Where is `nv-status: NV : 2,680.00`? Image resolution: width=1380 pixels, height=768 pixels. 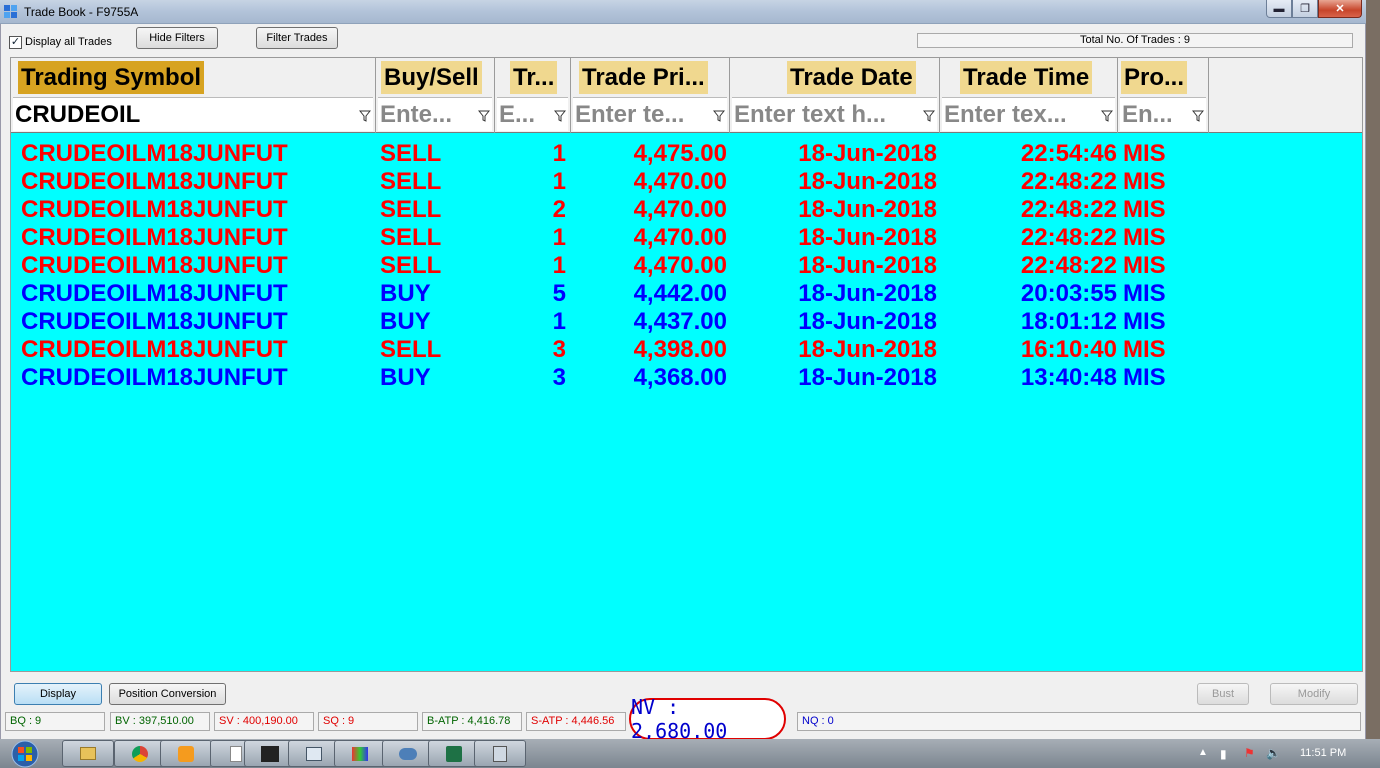 nv-status: NV : 2,680.00 is located at coordinates (707, 719).